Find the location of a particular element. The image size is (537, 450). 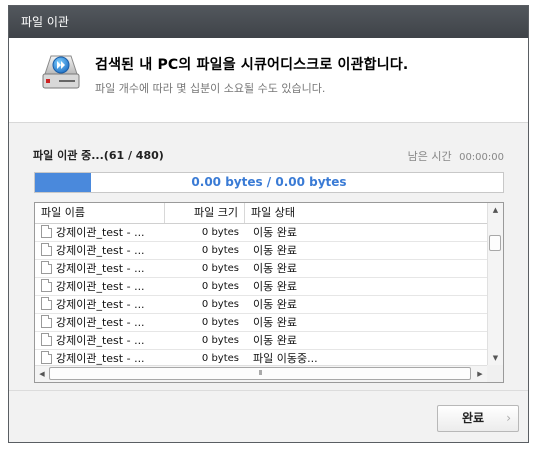

column-header-name: 파일 이름 is located at coordinates (100, 213).